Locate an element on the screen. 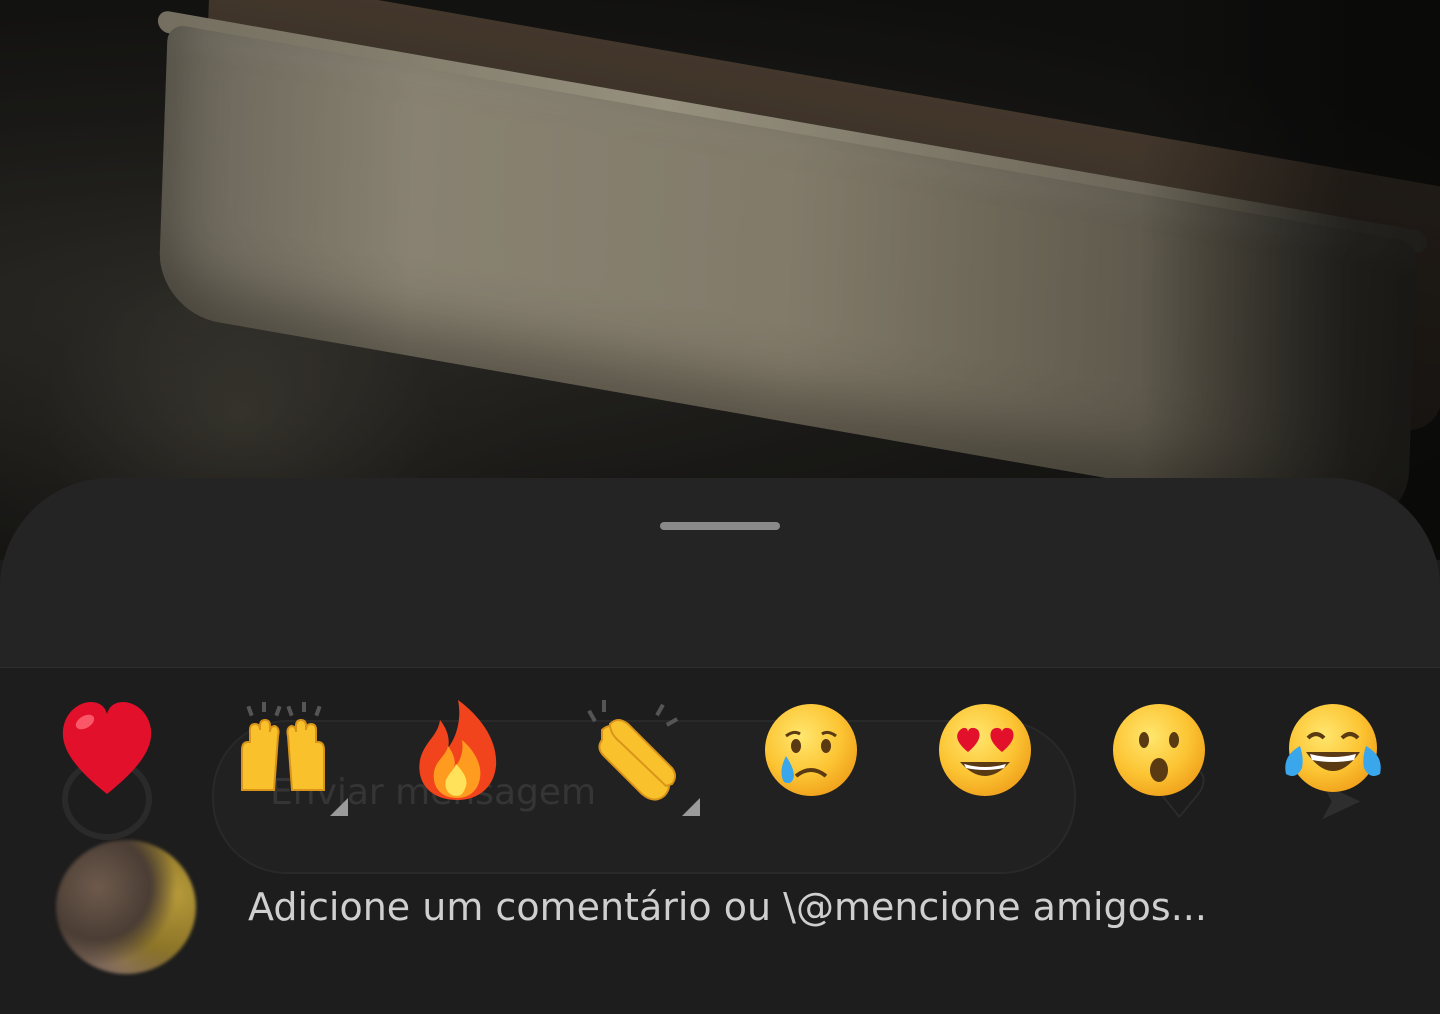 The width and height of the screenshot is (1440, 1014). surprised-face-icon is located at coordinates (1159, 750).